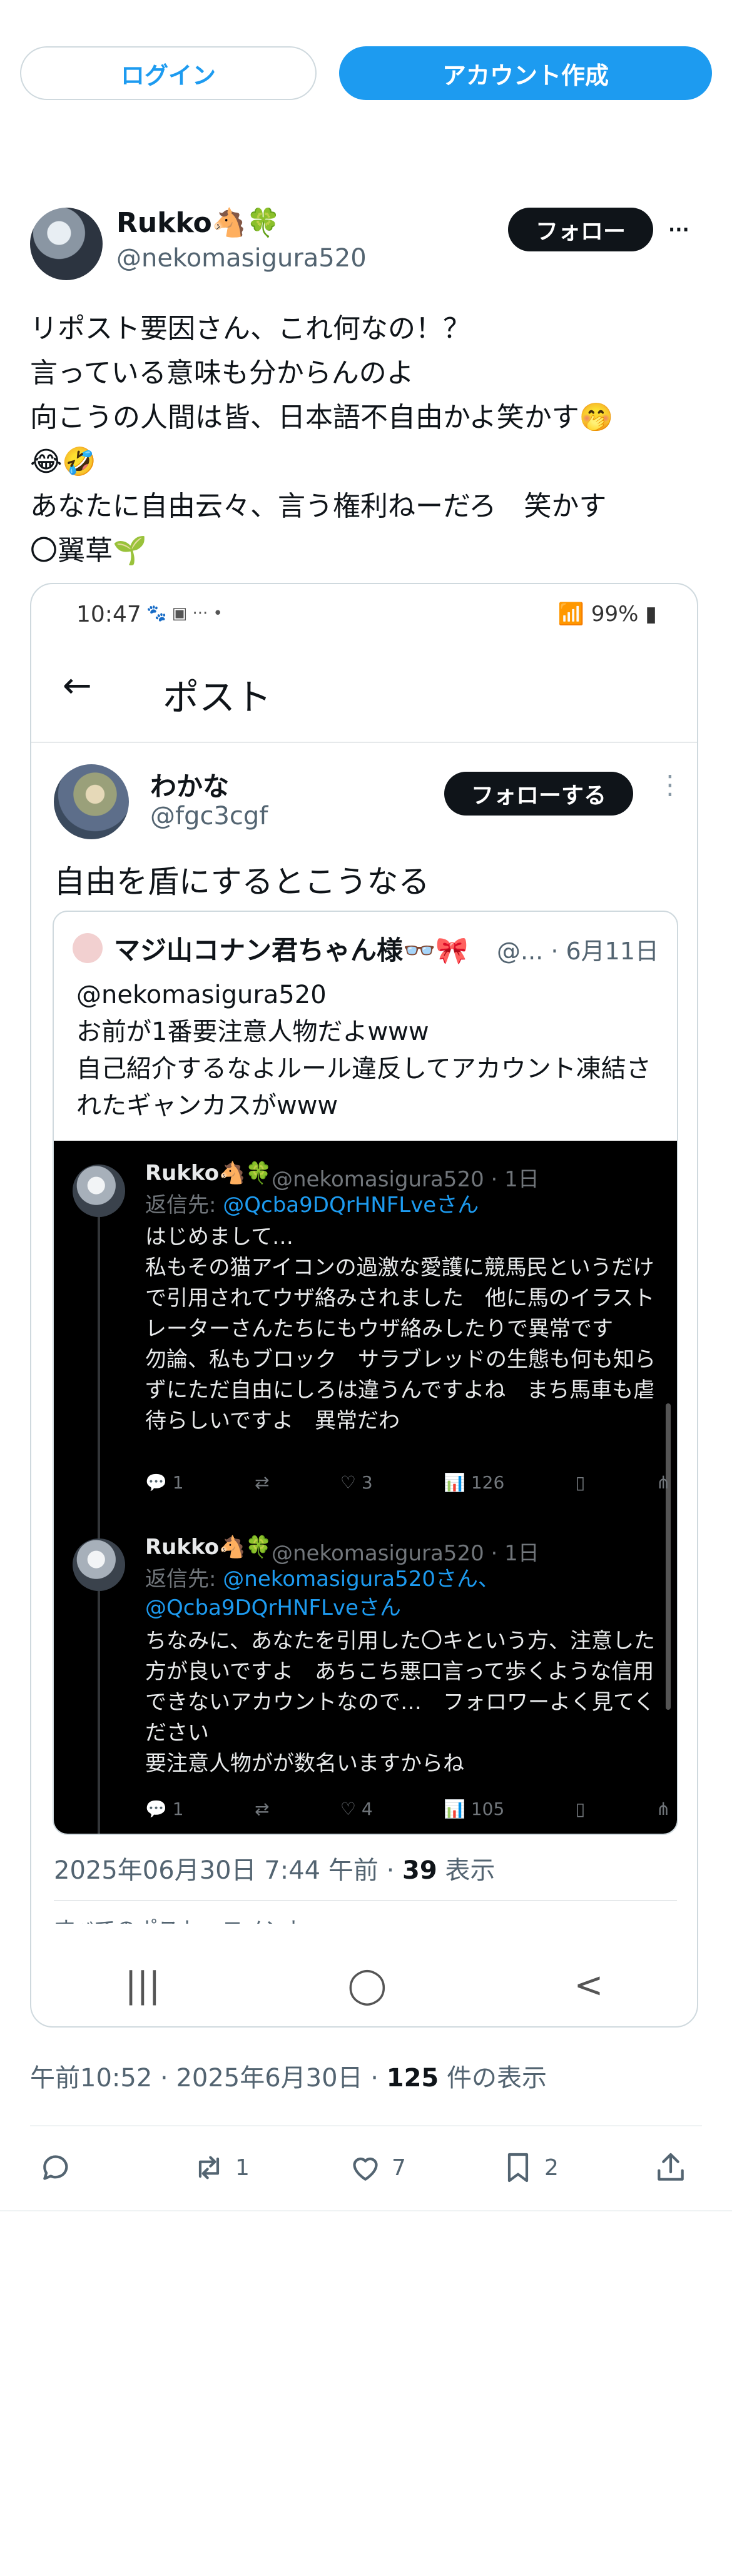 This screenshot has height=2576, width=732. What do you see at coordinates (408, 1809) in the screenshot?
I see `reply-actions: 💬 1 ⇄ ♡ 4 📊 105 ▯ ⋔` at bounding box center [408, 1809].